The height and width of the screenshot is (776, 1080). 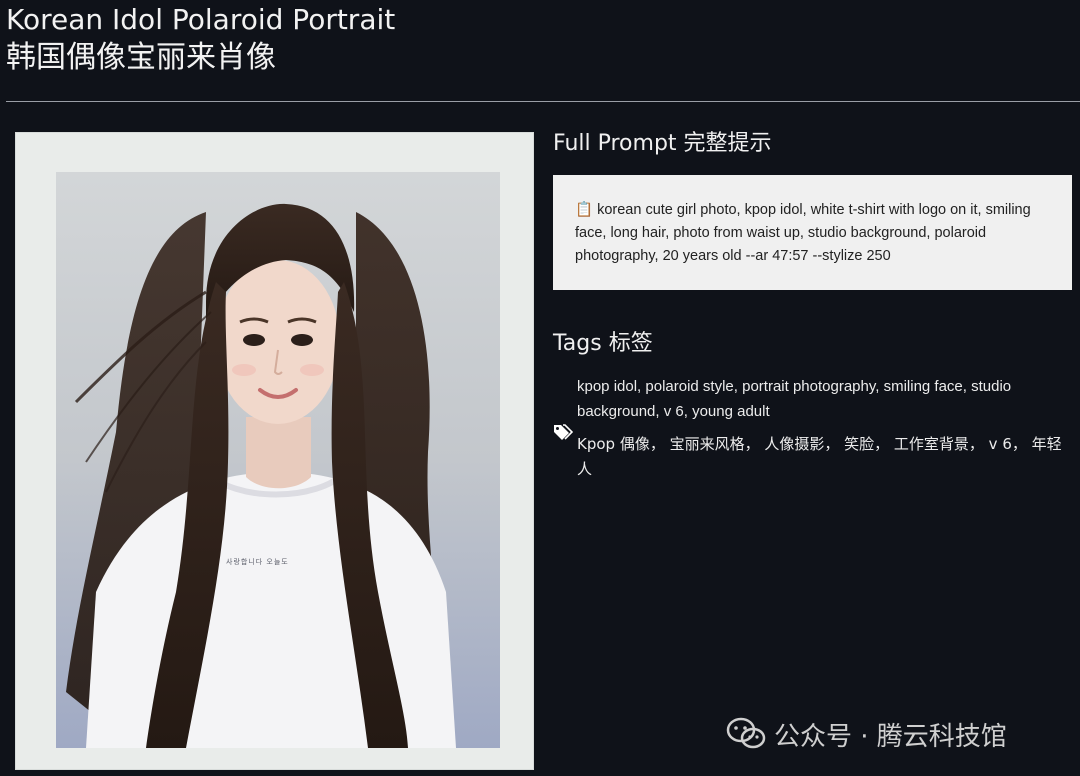 I want to click on watermark-text: 公众号 · 腾云科技馆, so click(x=890, y=736).